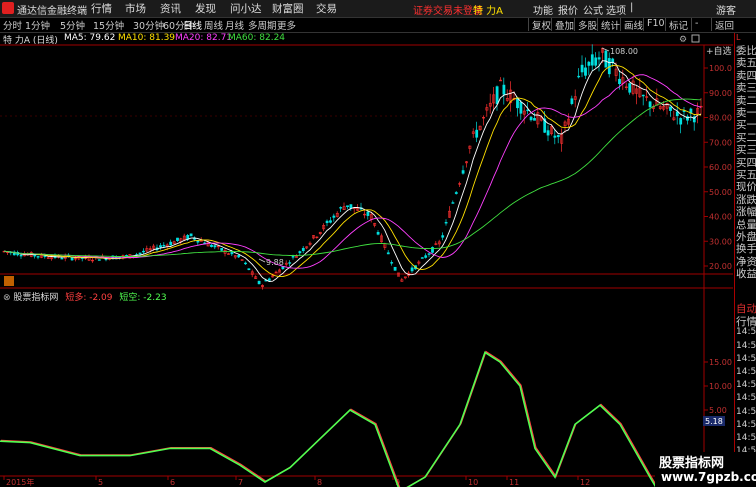  I want to click on high-label: 108.00, so click(624, 51).